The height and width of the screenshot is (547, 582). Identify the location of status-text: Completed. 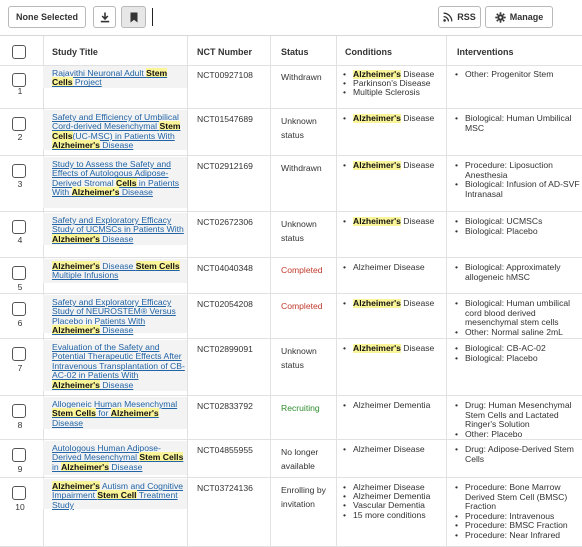
(302, 270).